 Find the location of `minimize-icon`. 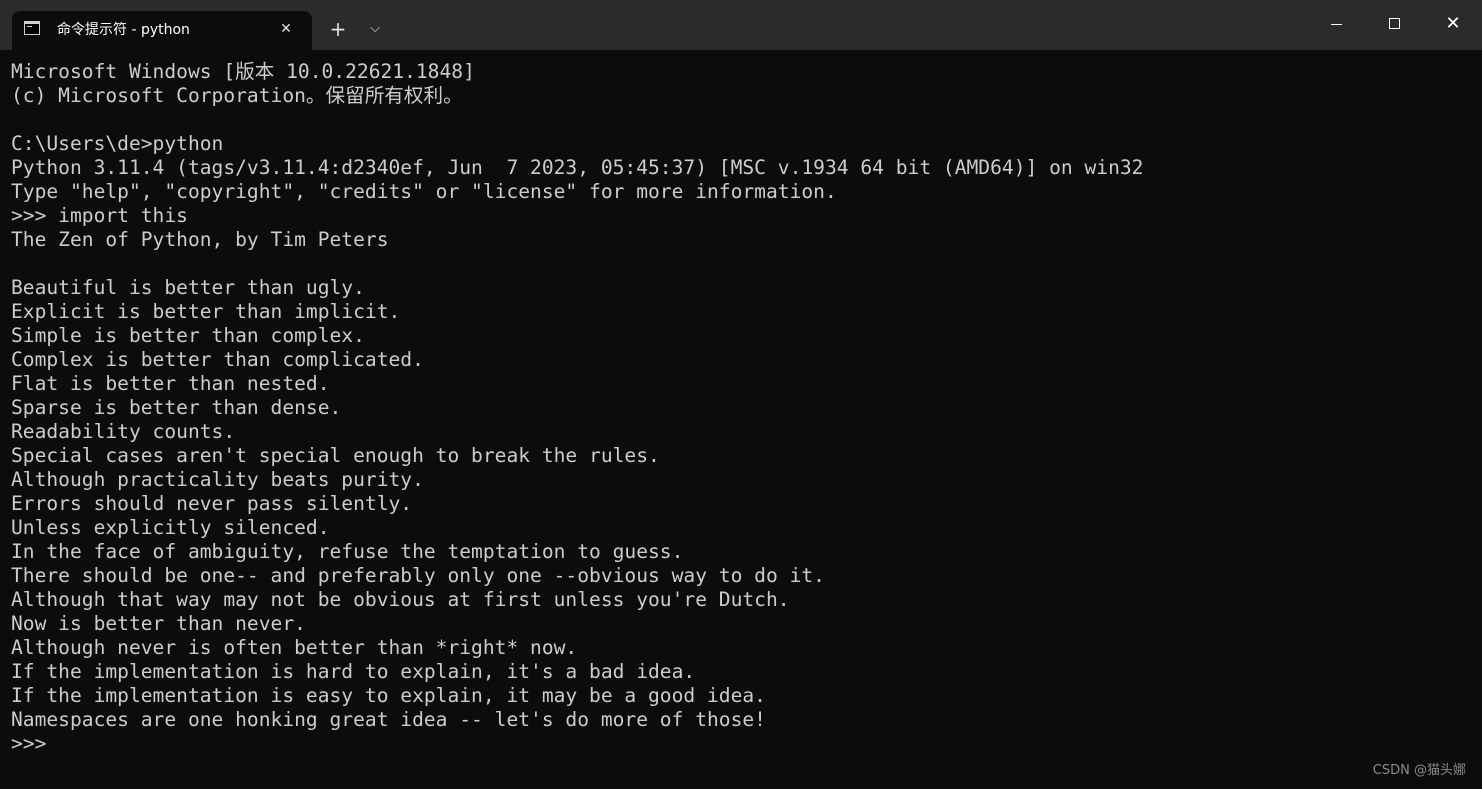

minimize-icon is located at coordinates (1336, 24).